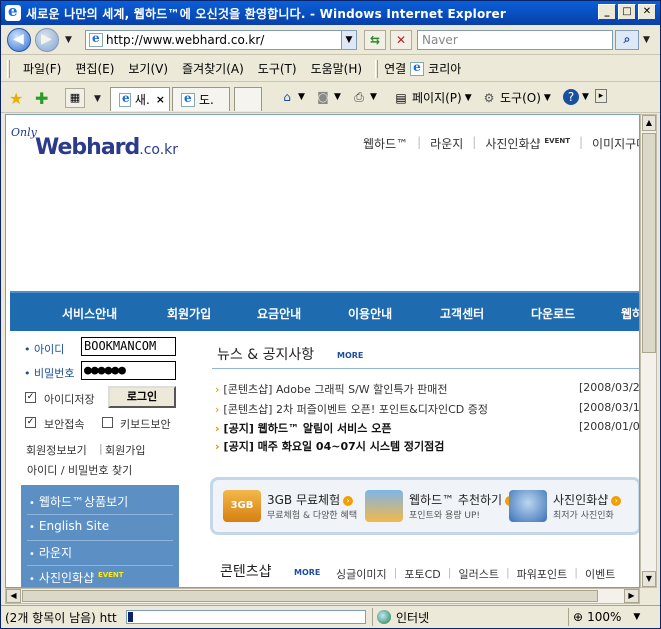  I want to click on join-link: 회원가입, so click(125, 450).